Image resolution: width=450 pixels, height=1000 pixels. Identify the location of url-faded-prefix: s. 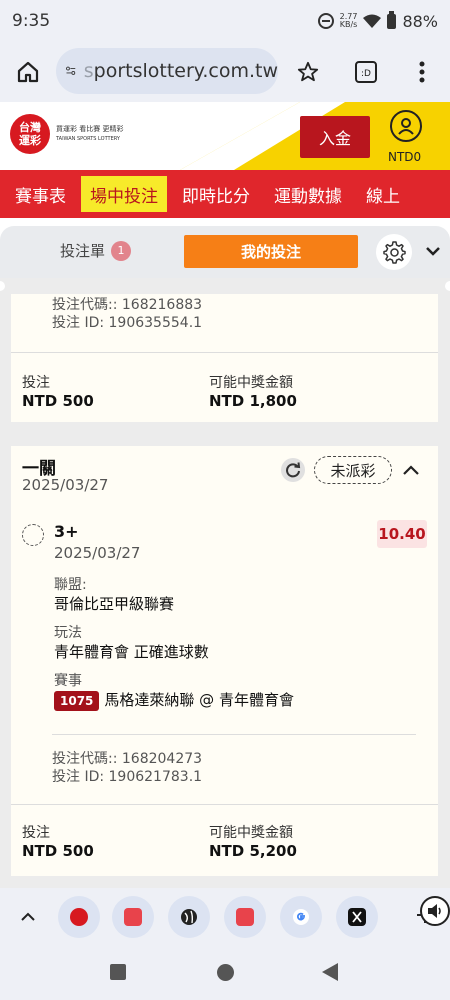
(88, 71).